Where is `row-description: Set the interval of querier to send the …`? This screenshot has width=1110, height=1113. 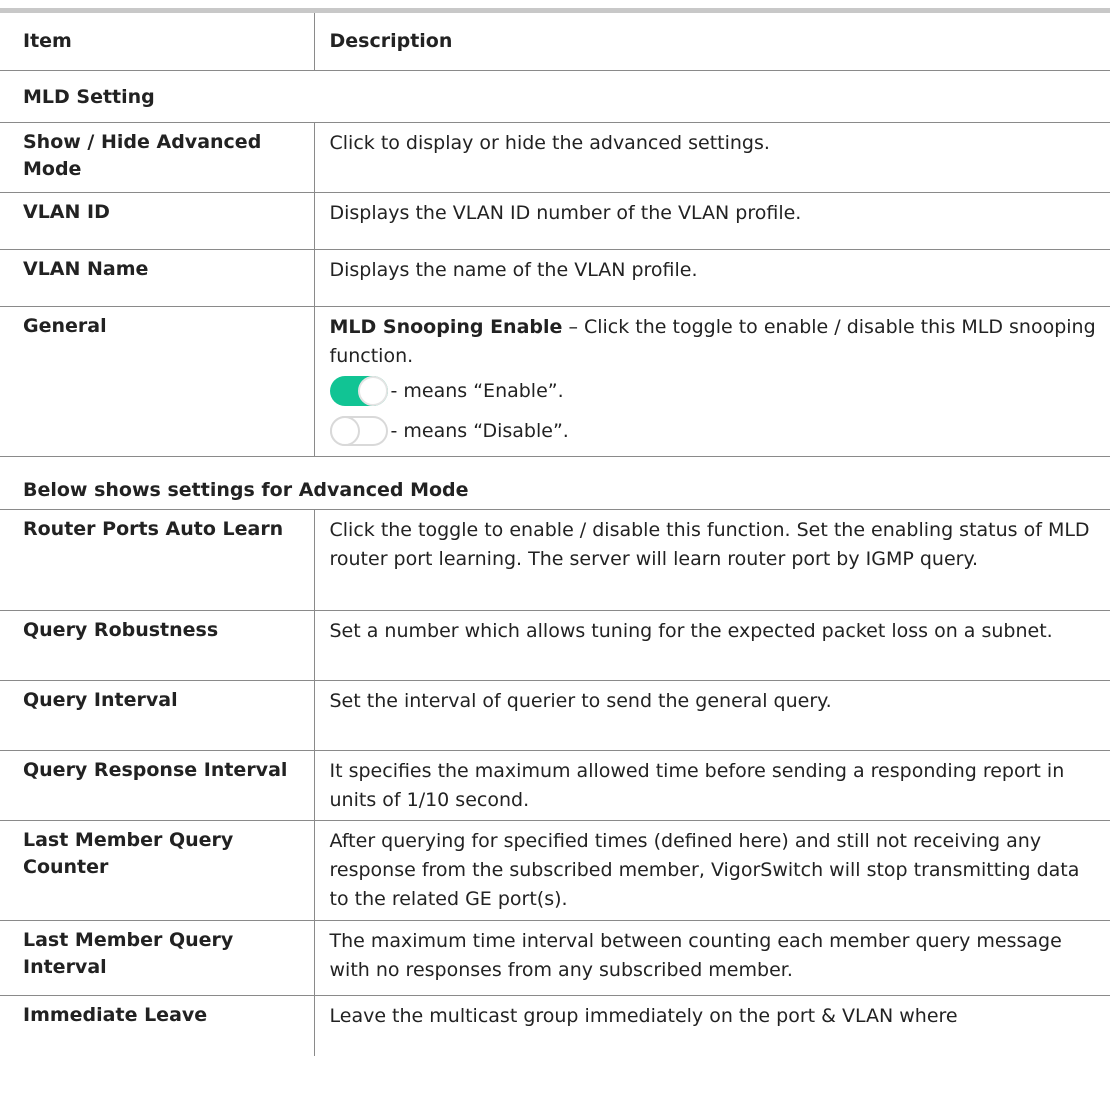 row-description: Set the interval of querier to send the … is located at coordinates (711, 715).